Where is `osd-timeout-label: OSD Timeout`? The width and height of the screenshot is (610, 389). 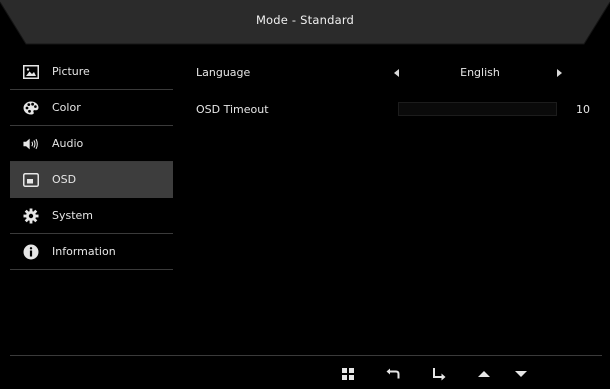
osd-timeout-label: OSD Timeout is located at coordinates (232, 109).